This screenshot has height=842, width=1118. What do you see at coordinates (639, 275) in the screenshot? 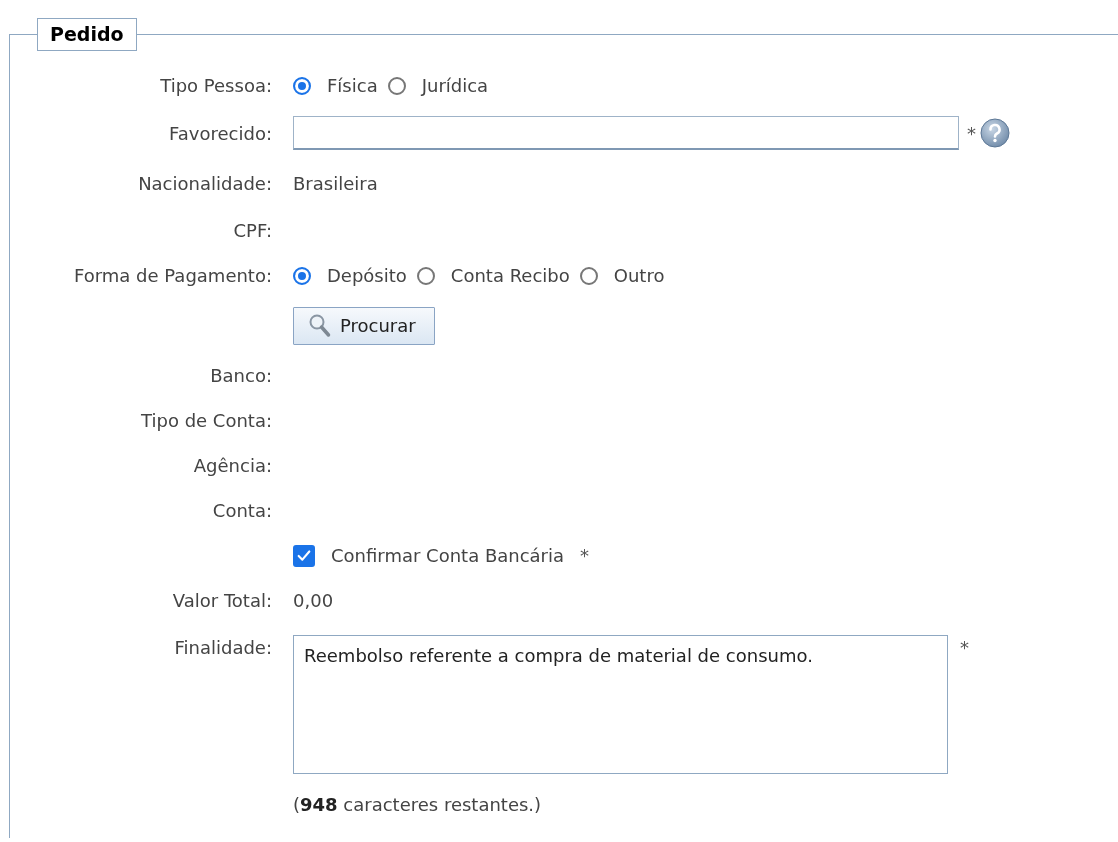
I see `option-label: Outro` at bounding box center [639, 275].